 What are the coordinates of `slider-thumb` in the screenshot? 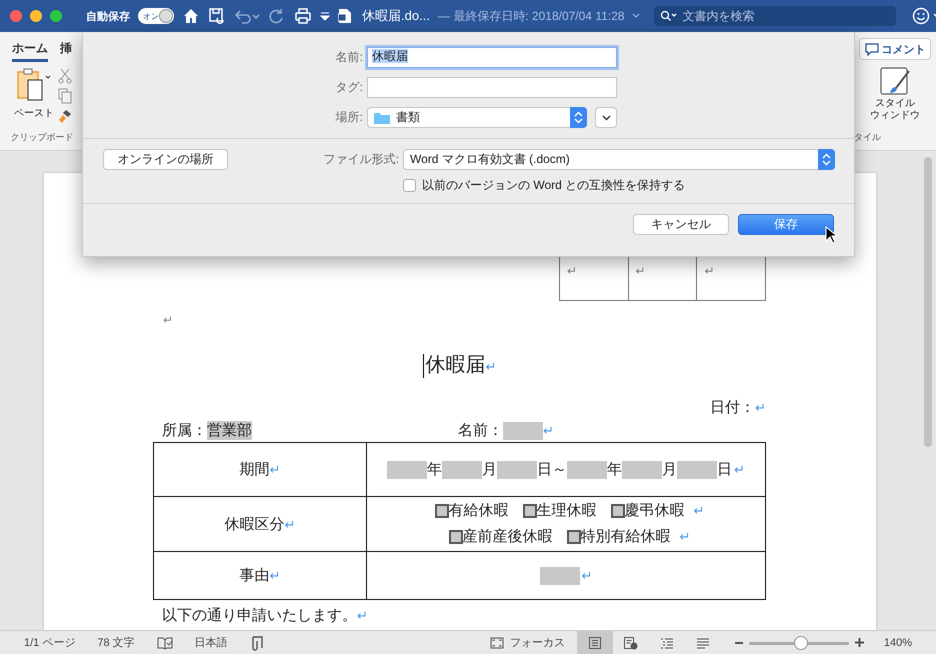 It's located at (801, 643).